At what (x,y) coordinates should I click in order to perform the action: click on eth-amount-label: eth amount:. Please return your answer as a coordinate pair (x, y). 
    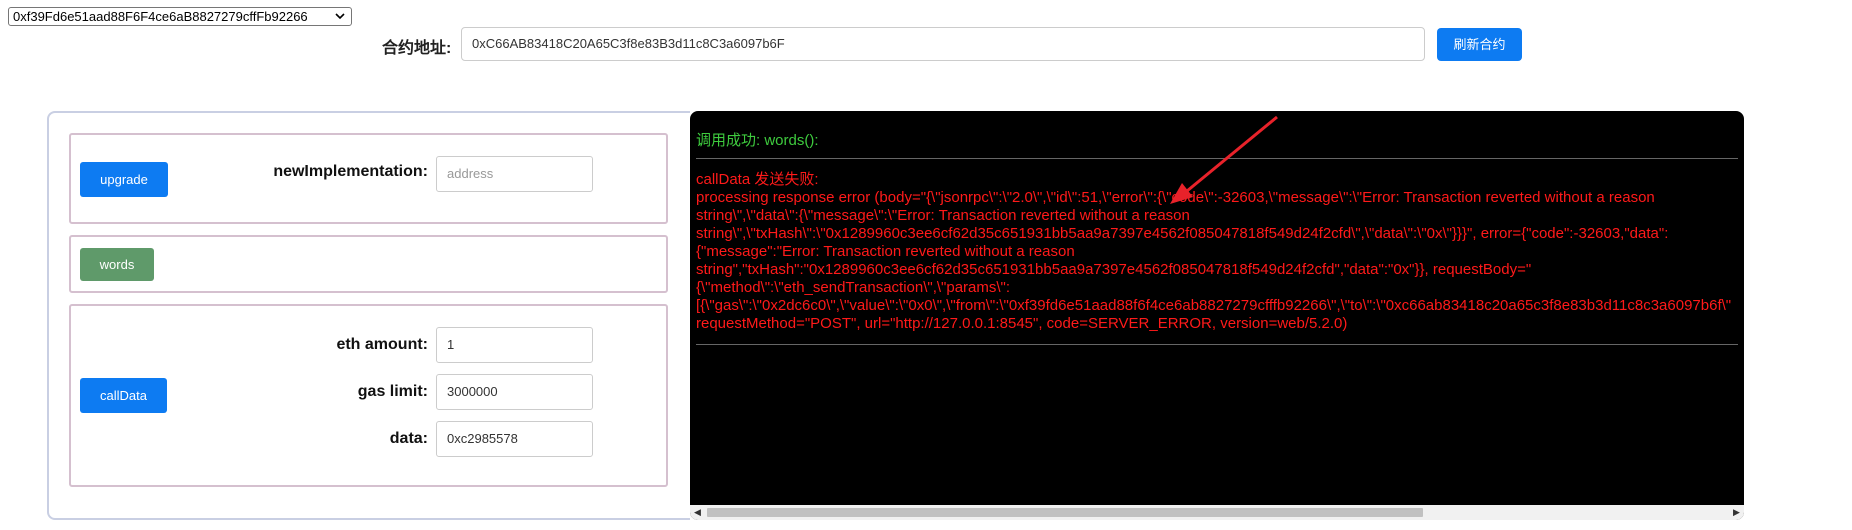
    Looking at the image, I should click on (382, 344).